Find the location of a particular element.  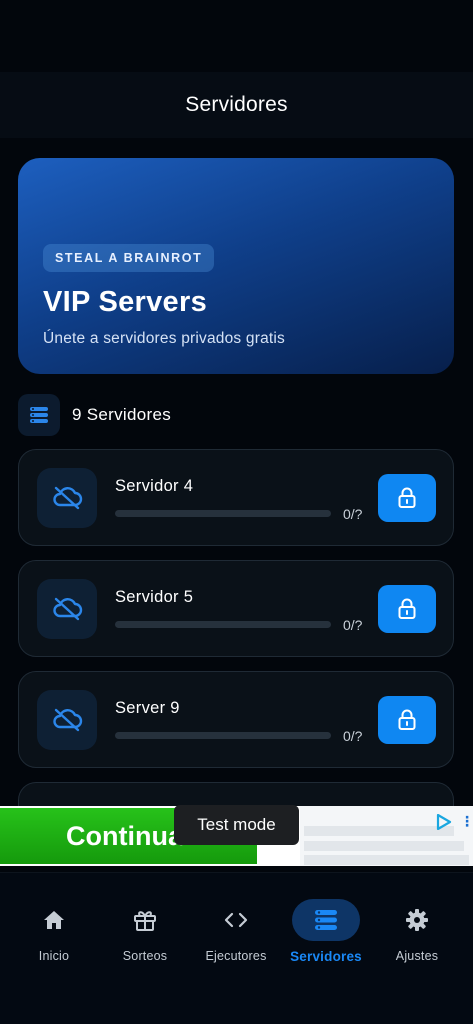

app-header: Servidores is located at coordinates (236, 105).